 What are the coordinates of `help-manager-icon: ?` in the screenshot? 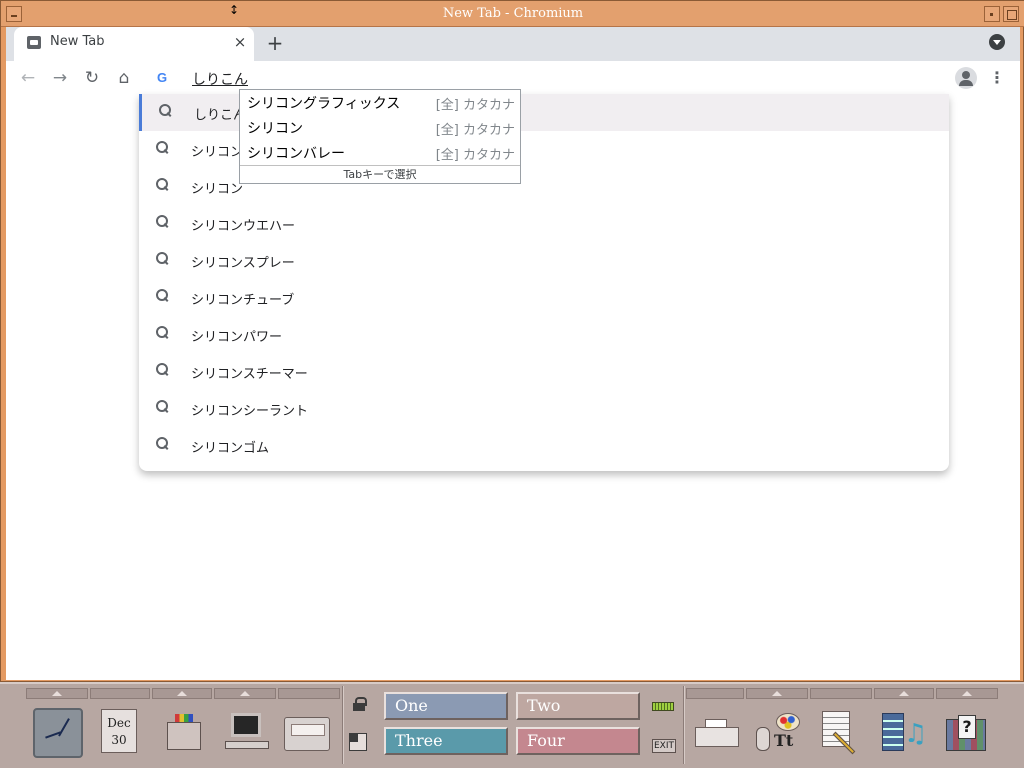 It's located at (967, 734).